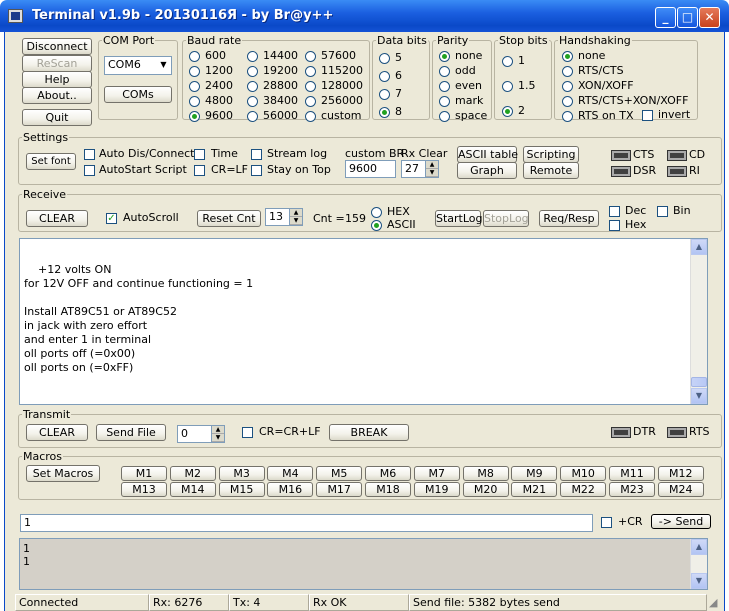  I want to click on macro-button-m19: M19, so click(436, 489).